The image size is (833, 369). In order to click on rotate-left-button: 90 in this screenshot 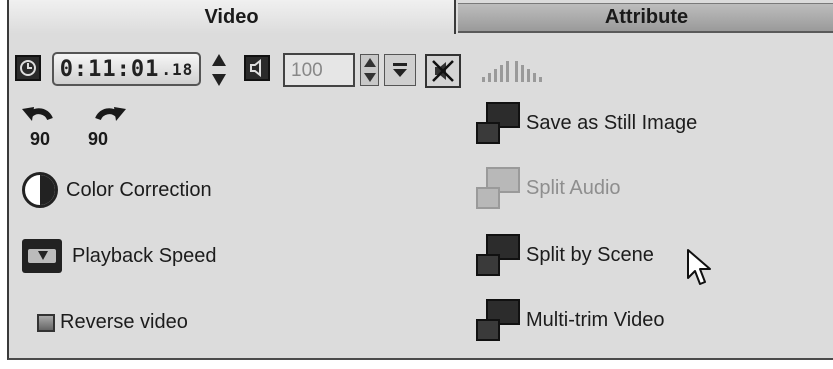, I will do `click(42, 125)`.